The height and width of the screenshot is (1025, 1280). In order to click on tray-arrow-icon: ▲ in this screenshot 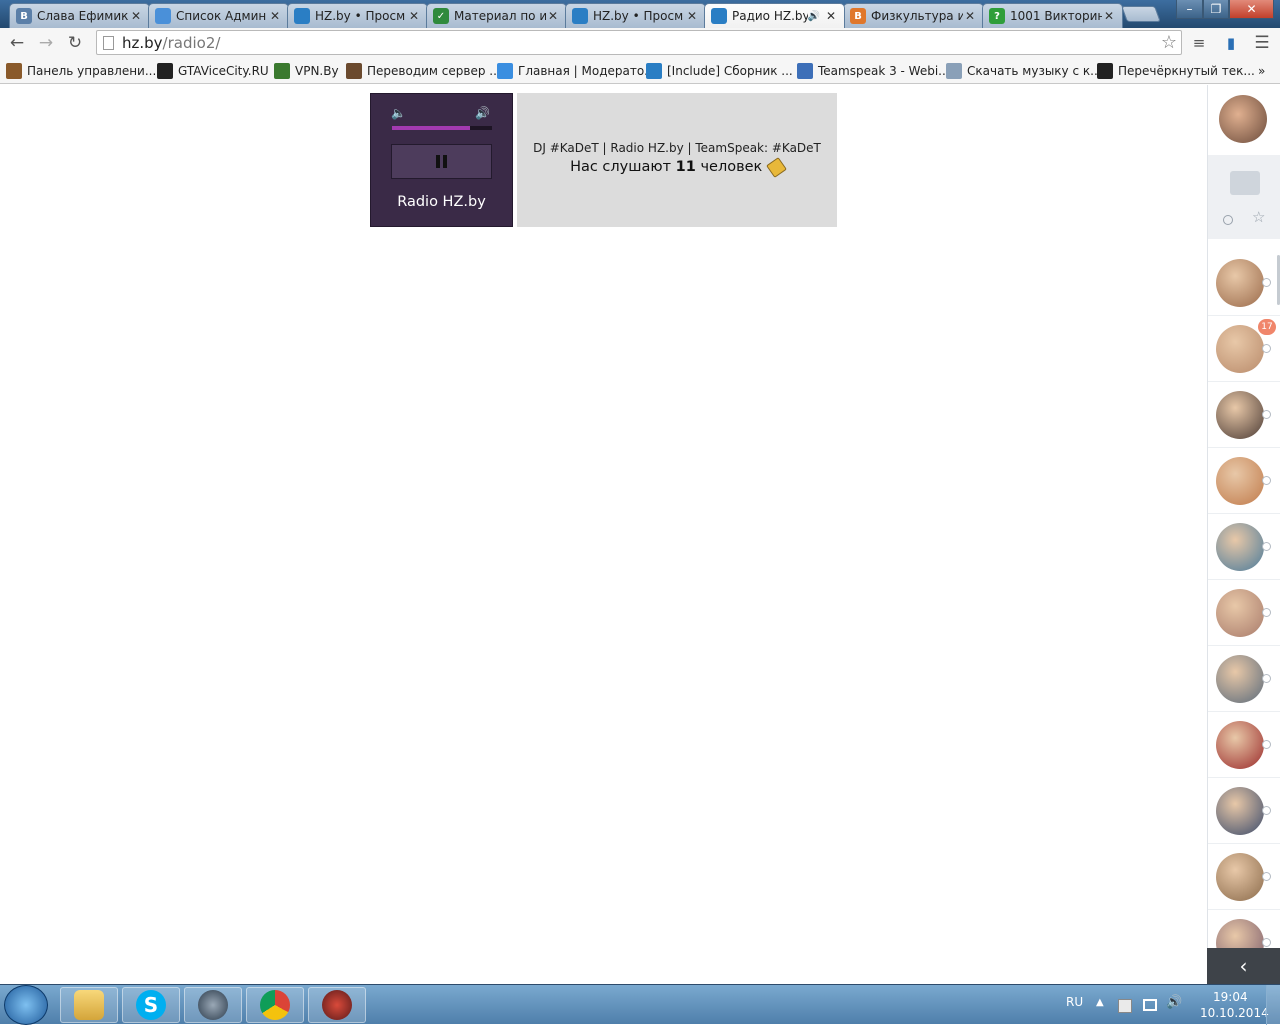, I will do `click(1100, 1002)`.